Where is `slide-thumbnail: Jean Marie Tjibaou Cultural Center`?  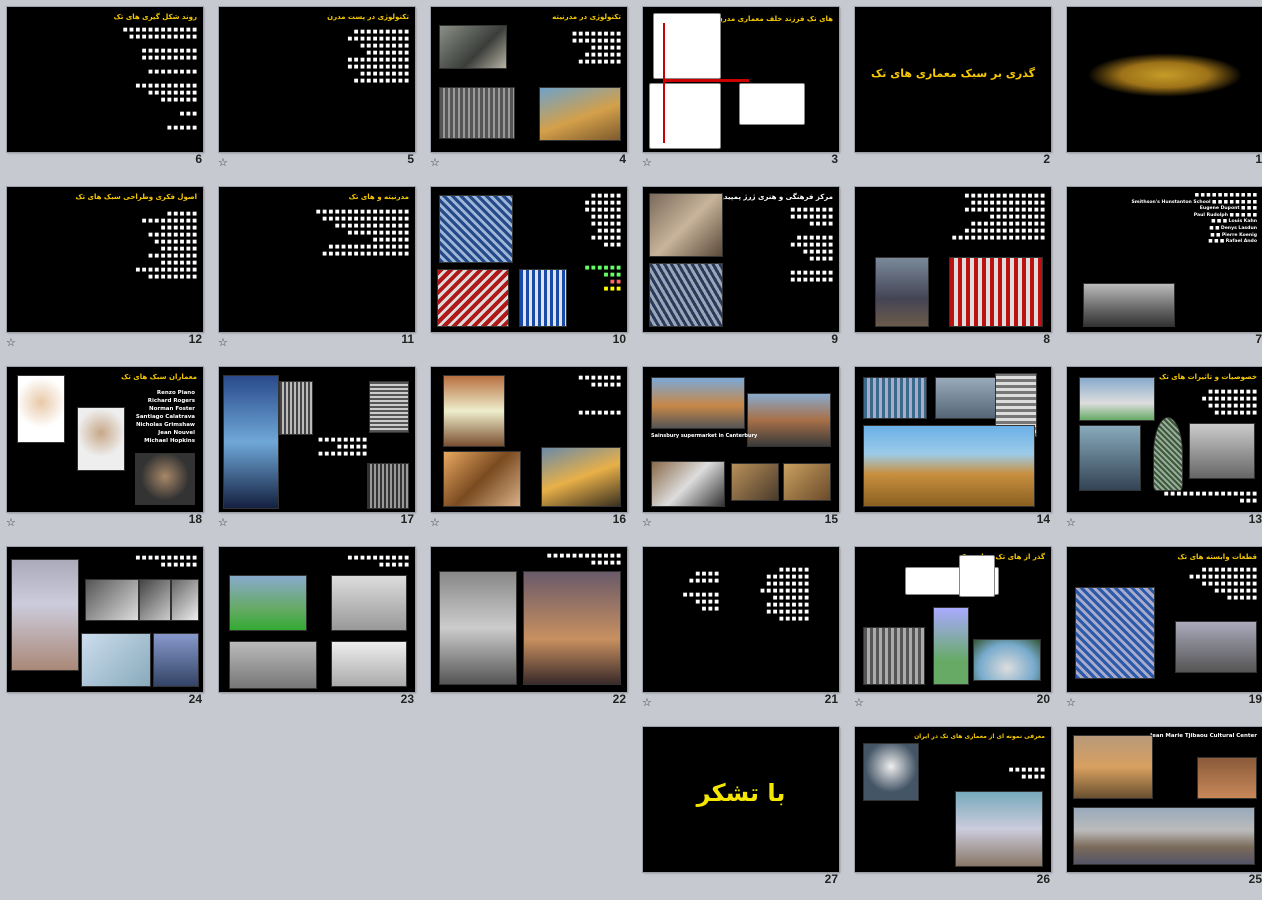 slide-thumbnail: Jean Marie Tjibaou Cultural Center is located at coordinates (1164, 799).